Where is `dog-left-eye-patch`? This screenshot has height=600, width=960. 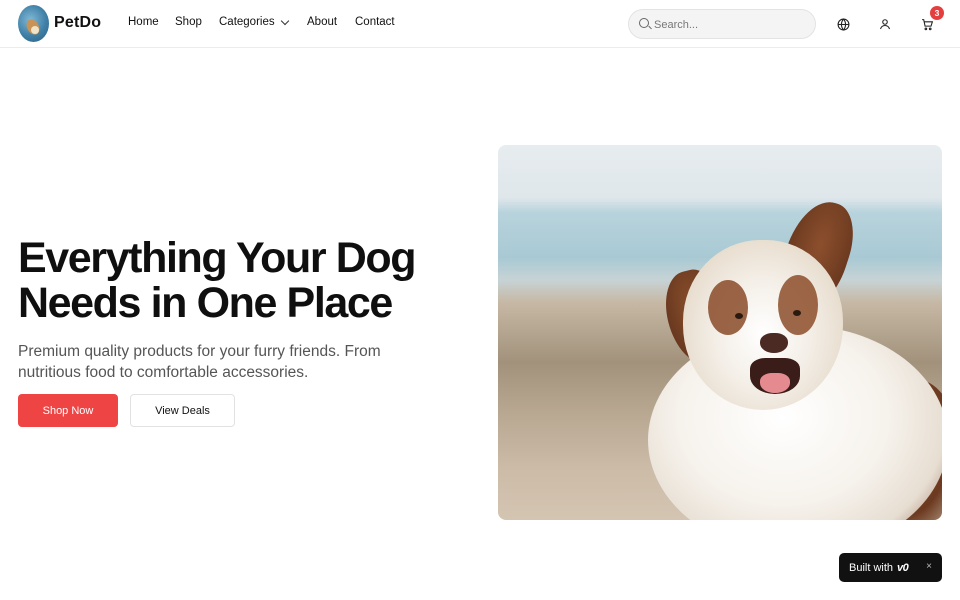 dog-left-eye-patch is located at coordinates (728, 307).